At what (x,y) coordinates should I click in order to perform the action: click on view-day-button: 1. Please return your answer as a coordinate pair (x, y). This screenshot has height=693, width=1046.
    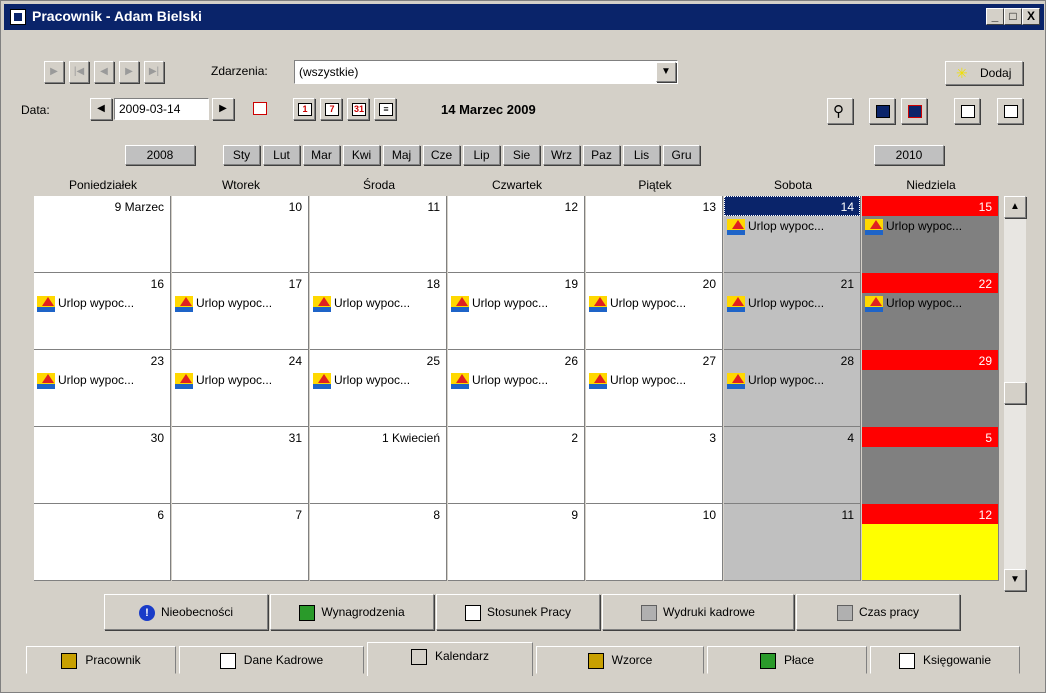
    Looking at the image, I should click on (304, 109).